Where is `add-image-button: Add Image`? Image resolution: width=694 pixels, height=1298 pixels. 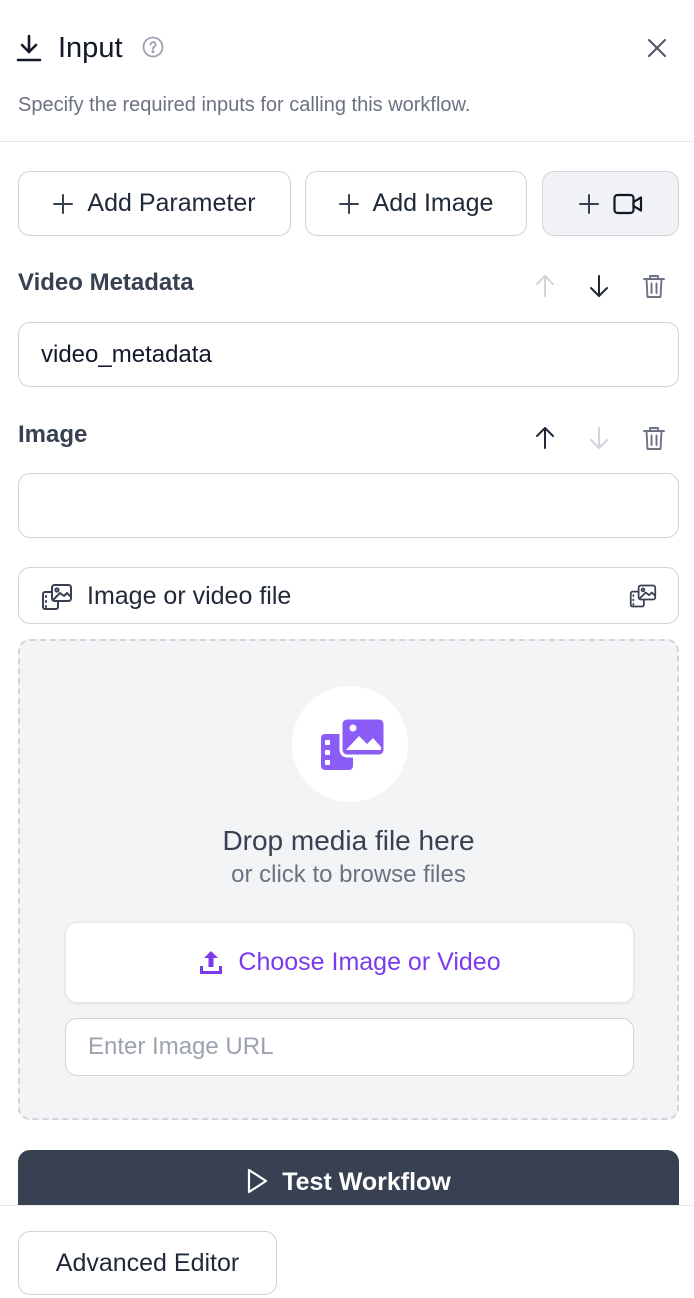 add-image-button: Add Image is located at coordinates (416, 203).